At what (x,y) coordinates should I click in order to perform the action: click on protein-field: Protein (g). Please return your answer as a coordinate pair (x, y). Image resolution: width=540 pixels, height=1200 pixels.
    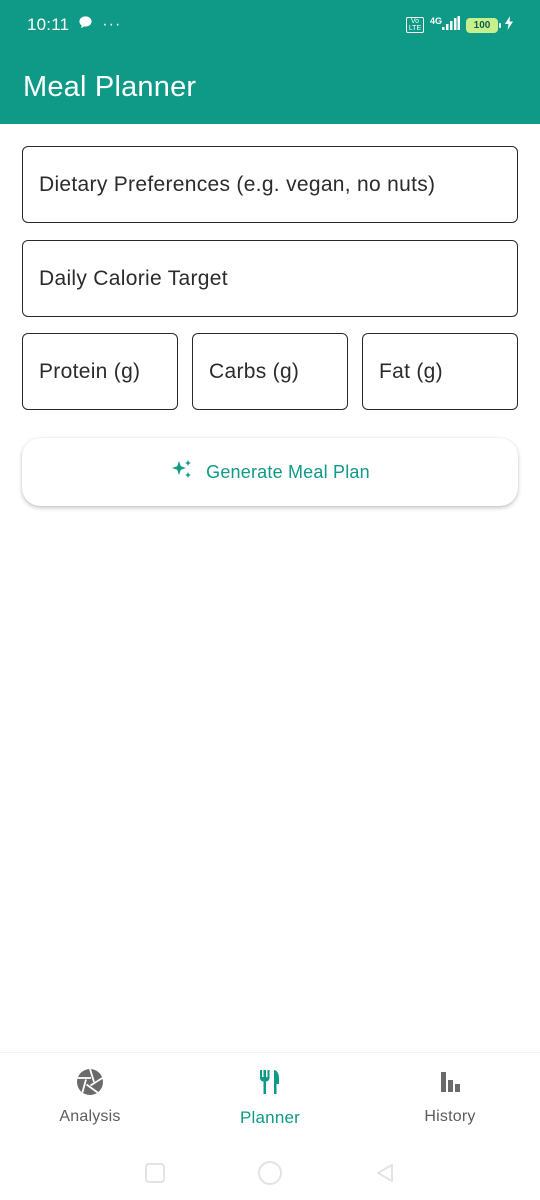
    Looking at the image, I should click on (100, 371).